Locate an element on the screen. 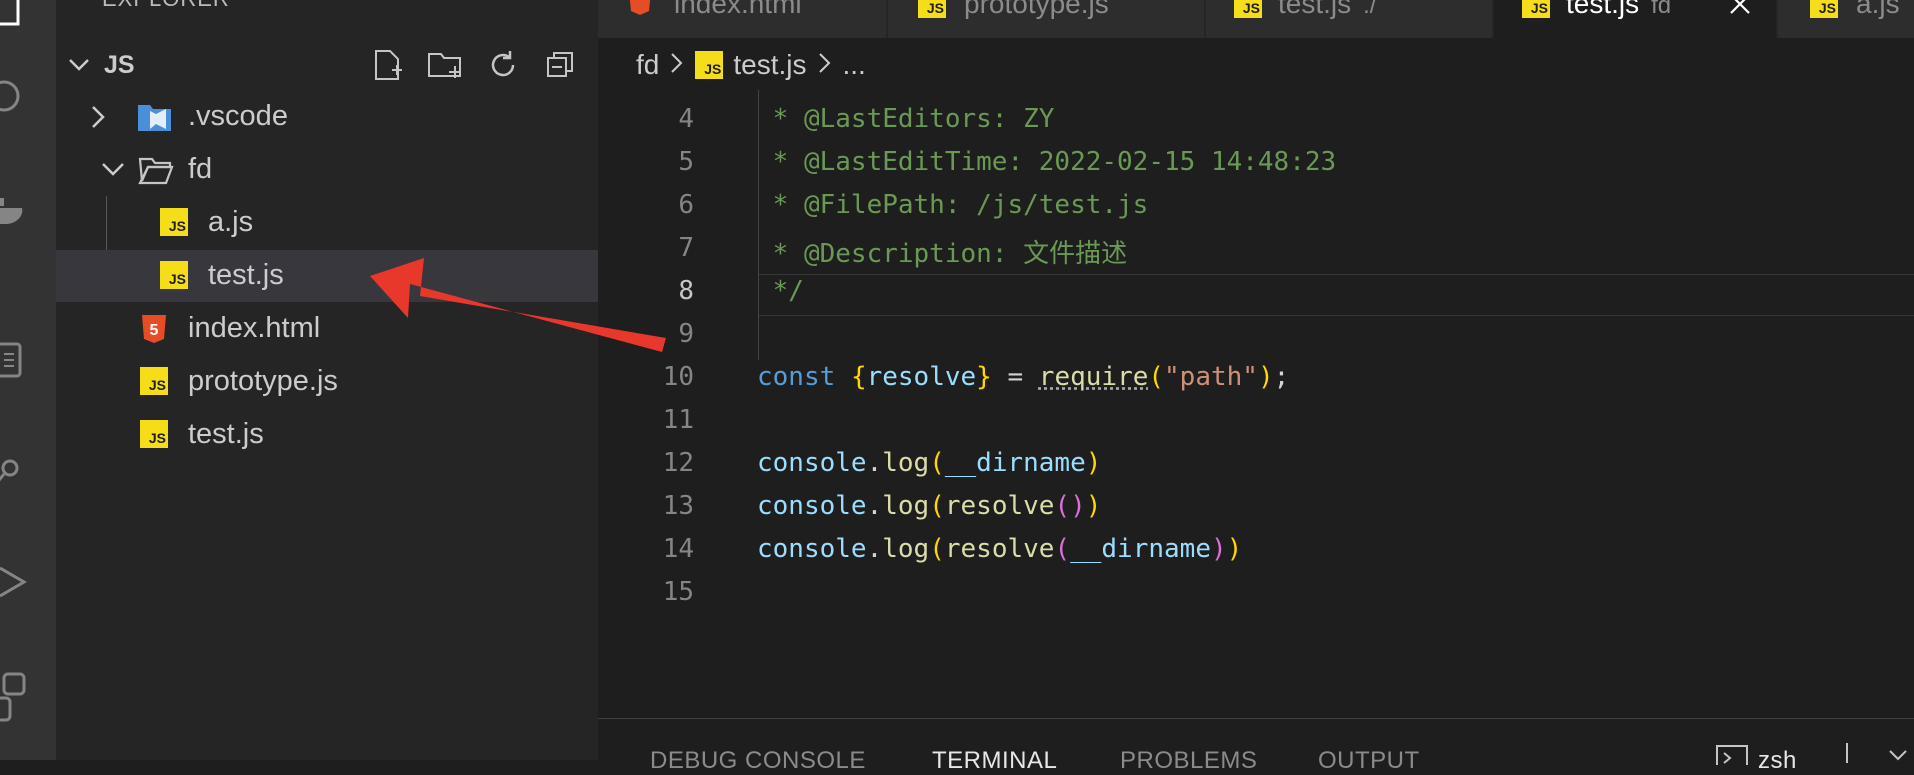  line-number: 4 is located at coordinates (646, 119).